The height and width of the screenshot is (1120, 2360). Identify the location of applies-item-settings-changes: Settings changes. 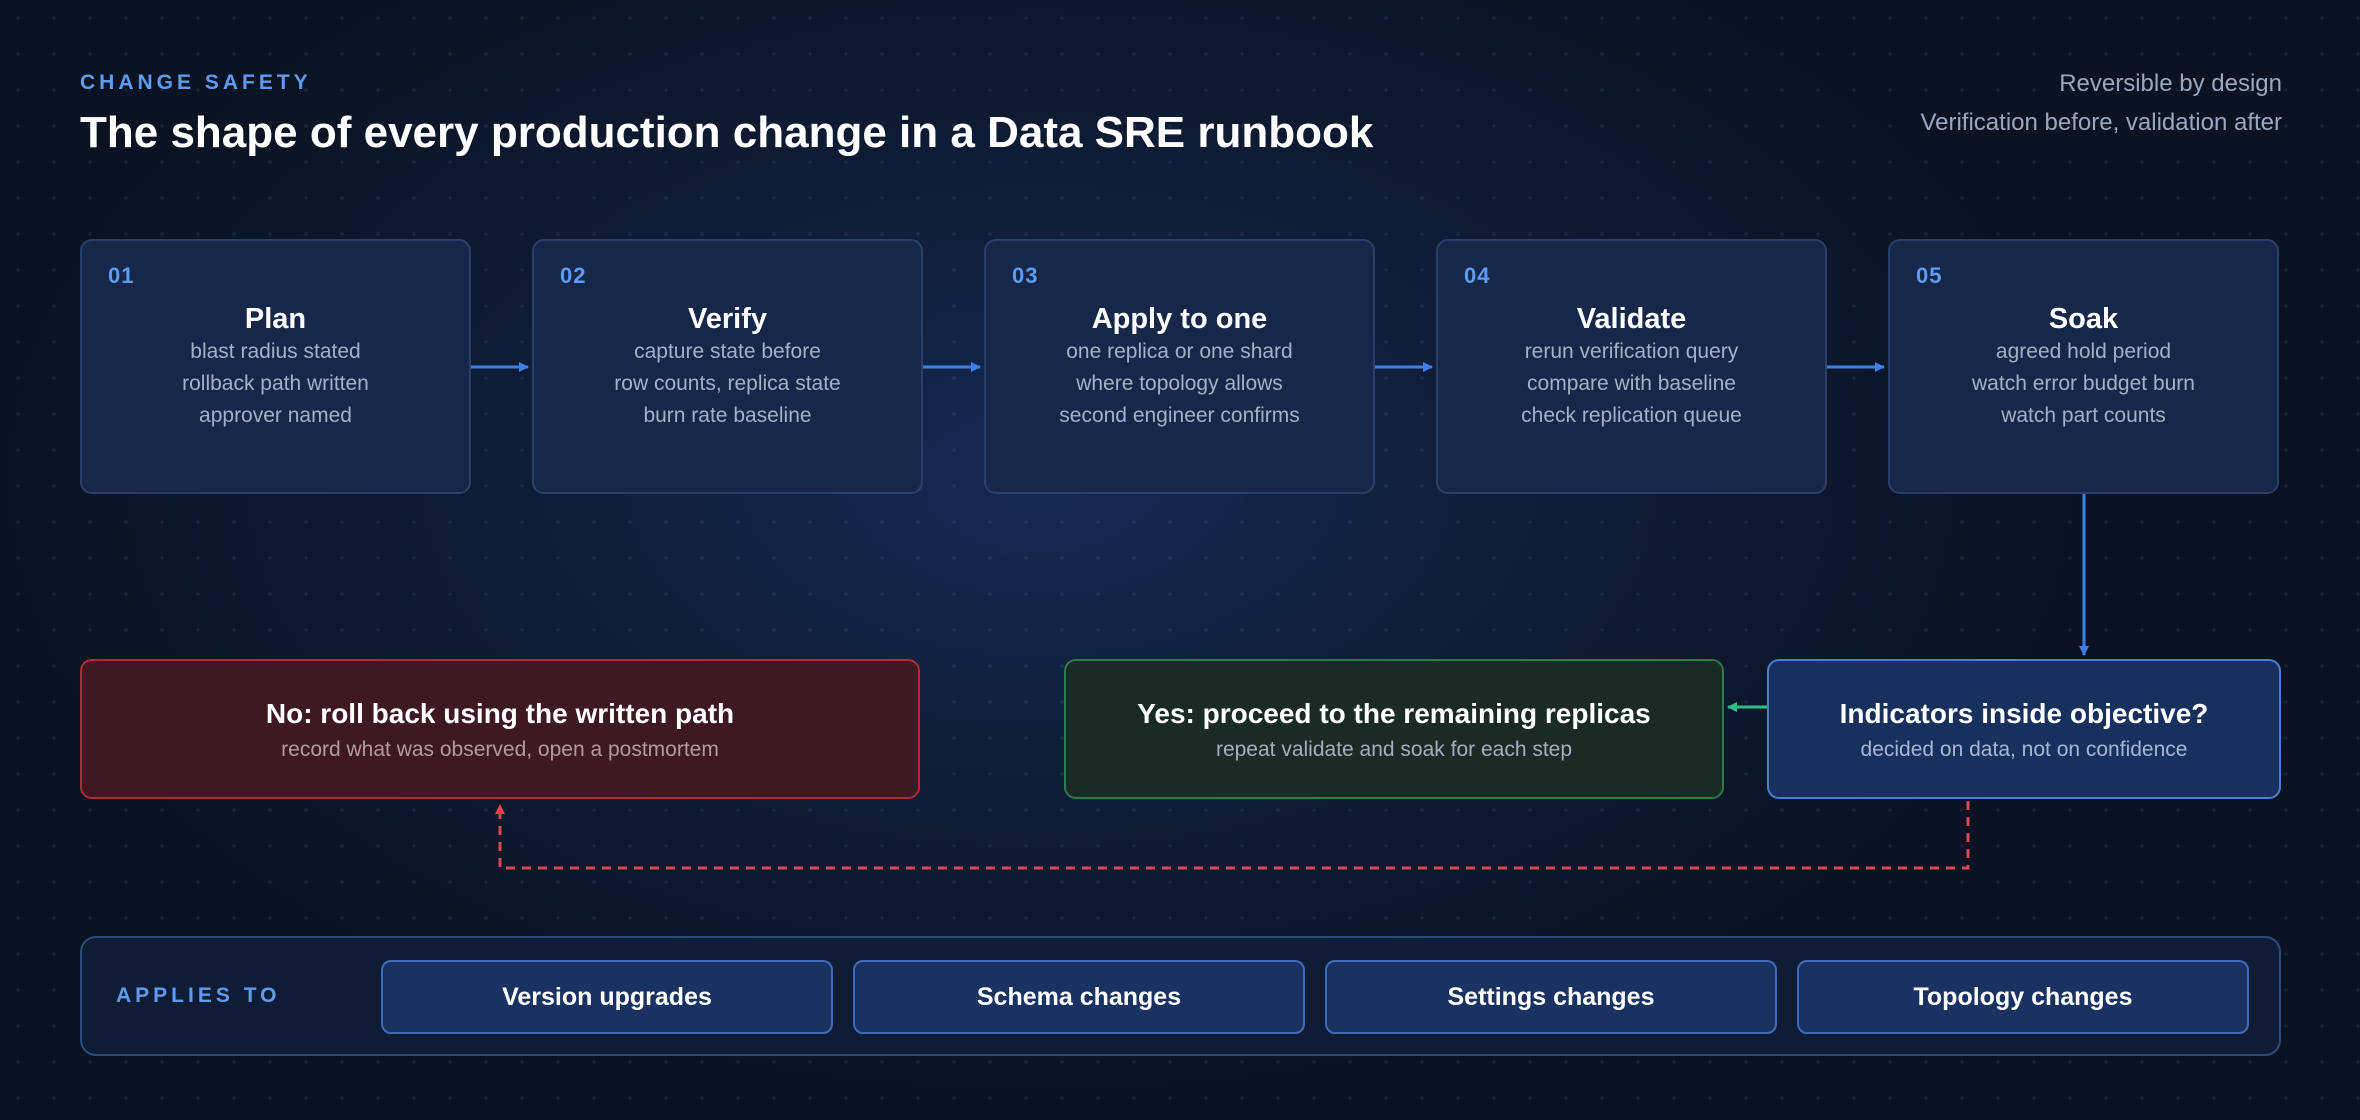
(1551, 997).